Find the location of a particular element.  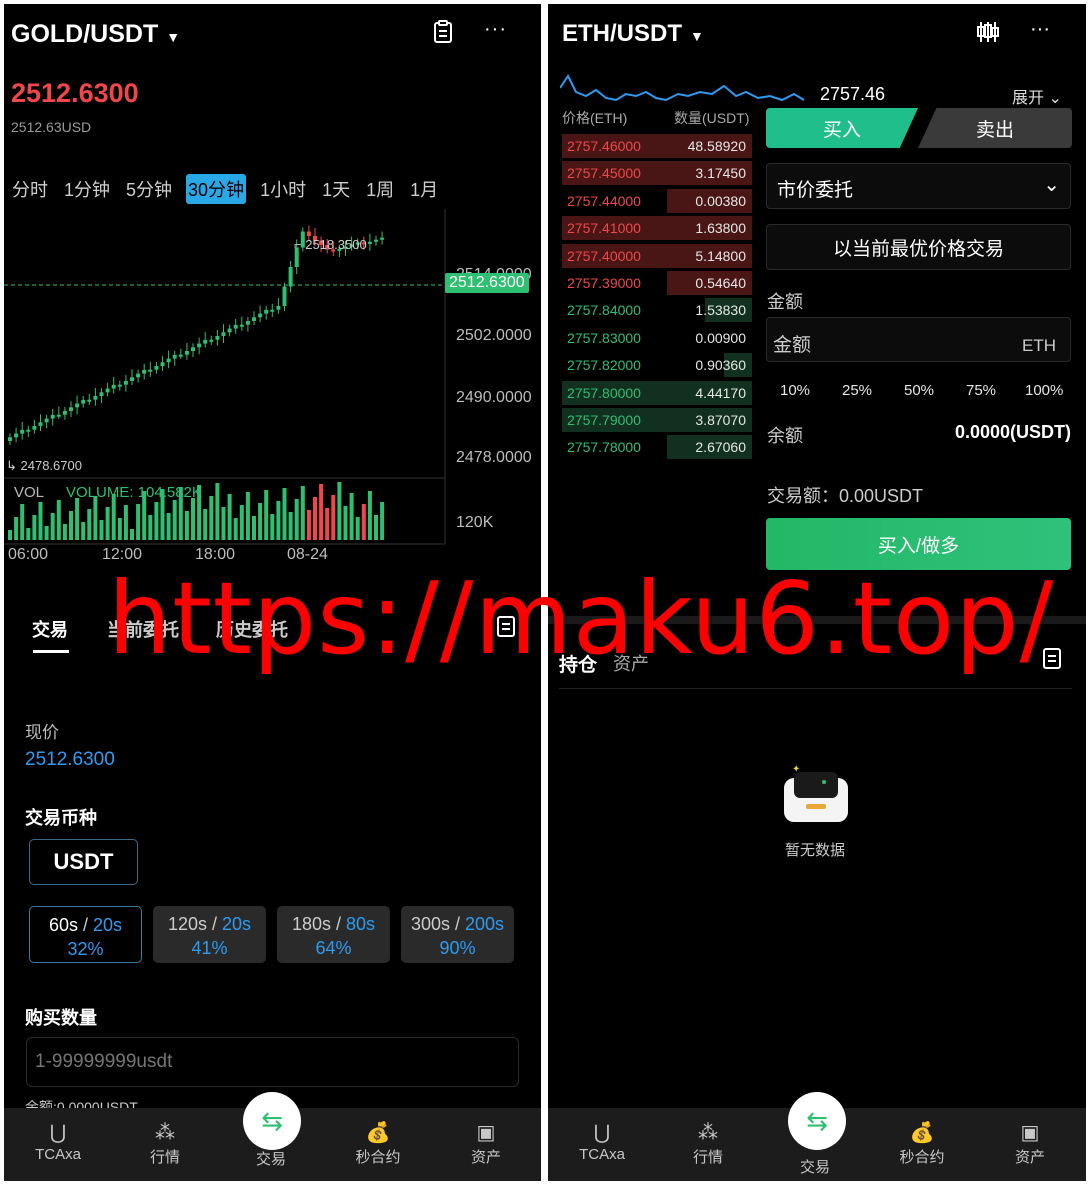

pair-selector: GOLD/USDT ▼ is located at coordinates (95, 34).